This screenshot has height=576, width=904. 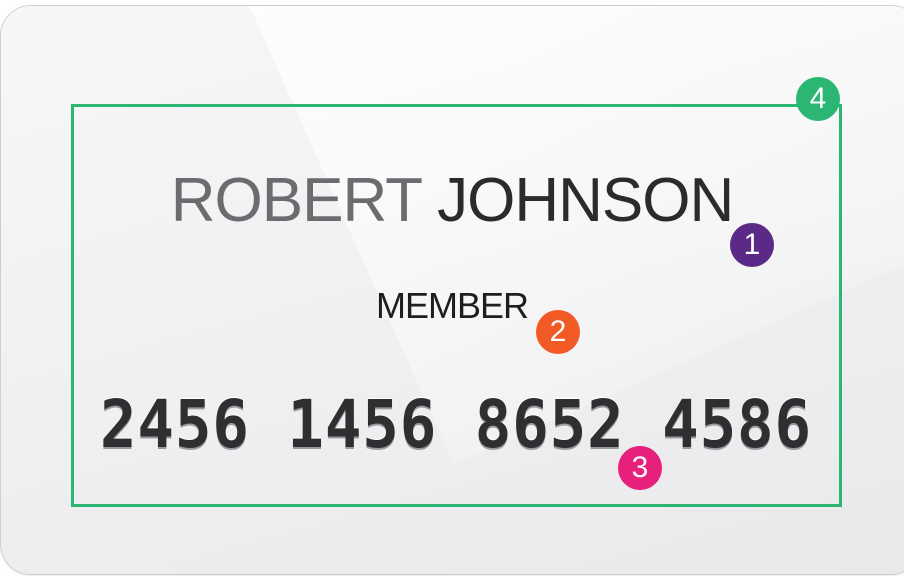 What do you see at coordinates (752, 245) in the screenshot?
I see `callout-badge-1: 1` at bounding box center [752, 245].